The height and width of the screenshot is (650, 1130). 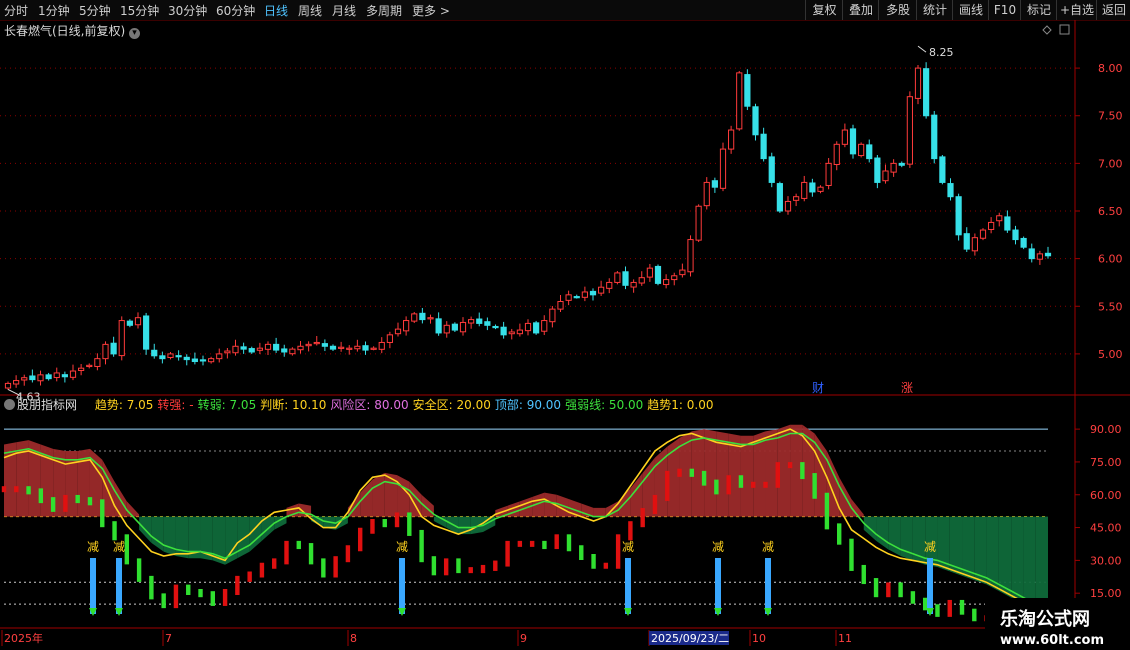 What do you see at coordinates (690, 638) in the screenshot?
I see `time-cursor-label: 2025/09/23/二` at bounding box center [690, 638].